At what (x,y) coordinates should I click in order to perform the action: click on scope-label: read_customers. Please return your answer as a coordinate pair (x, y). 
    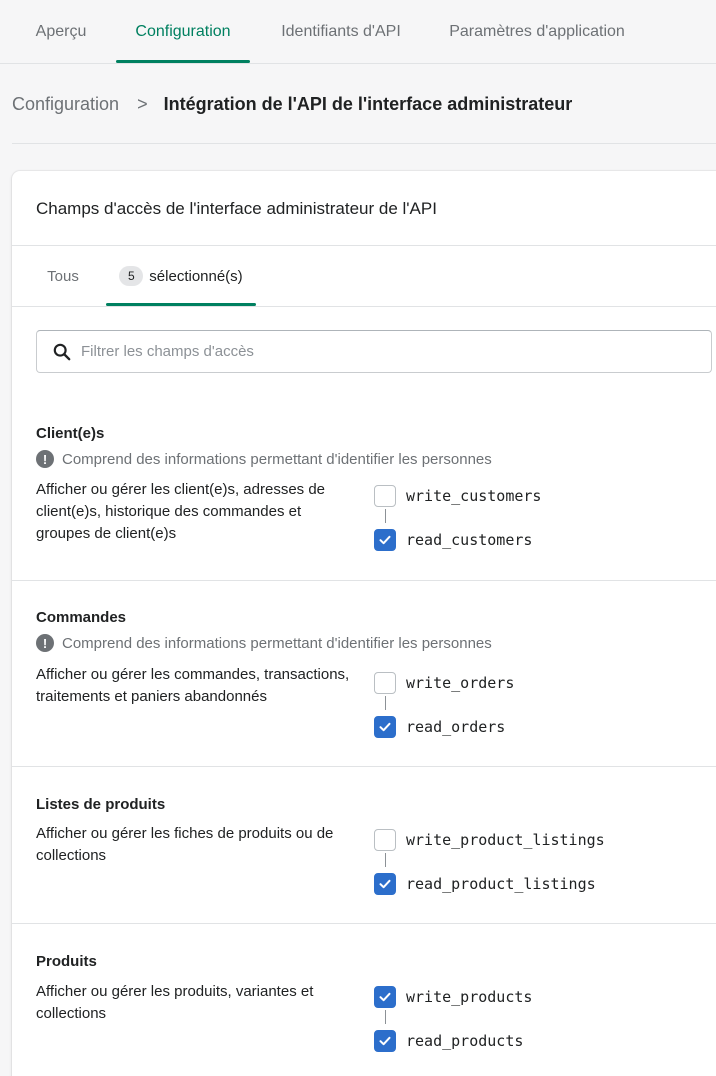
    Looking at the image, I should click on (469, 540).